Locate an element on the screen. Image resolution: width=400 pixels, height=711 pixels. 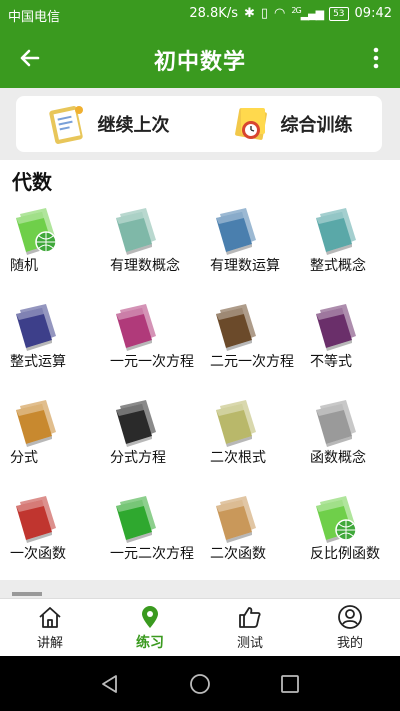
quick-actions-card: 继续上次 综合训练 is located at coordinates (199, 124).